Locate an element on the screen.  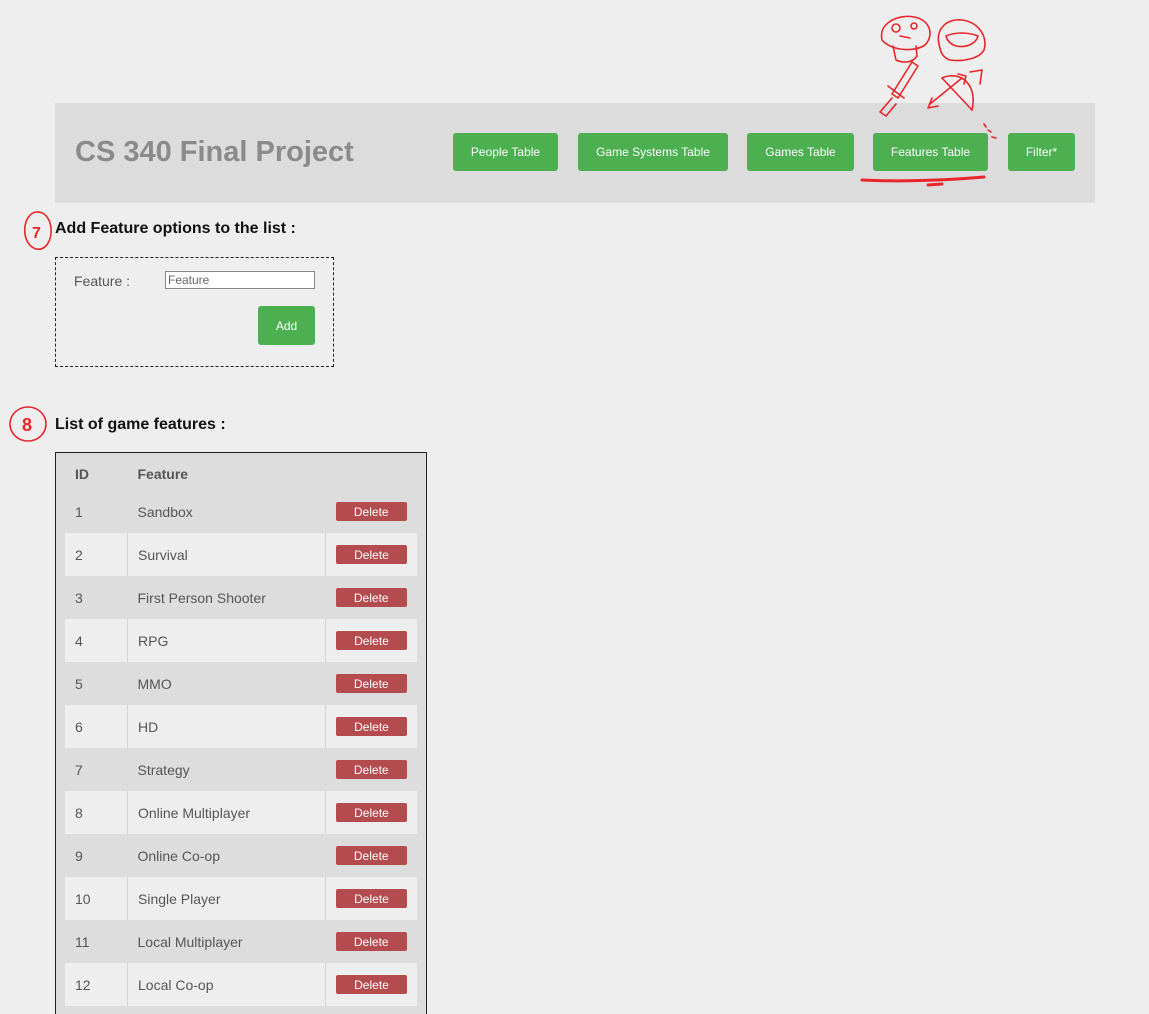
table-row: 7 Strategy Delete is located at coordinates (241, 769).